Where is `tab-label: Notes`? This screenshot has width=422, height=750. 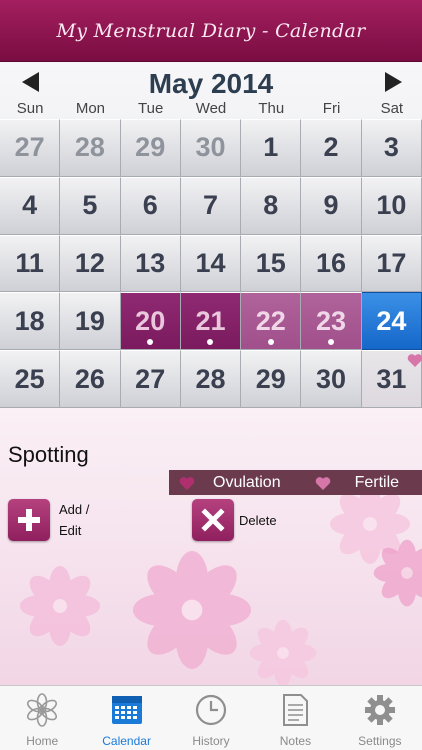
tab-label: Notes is located at coordinates (295, 741).